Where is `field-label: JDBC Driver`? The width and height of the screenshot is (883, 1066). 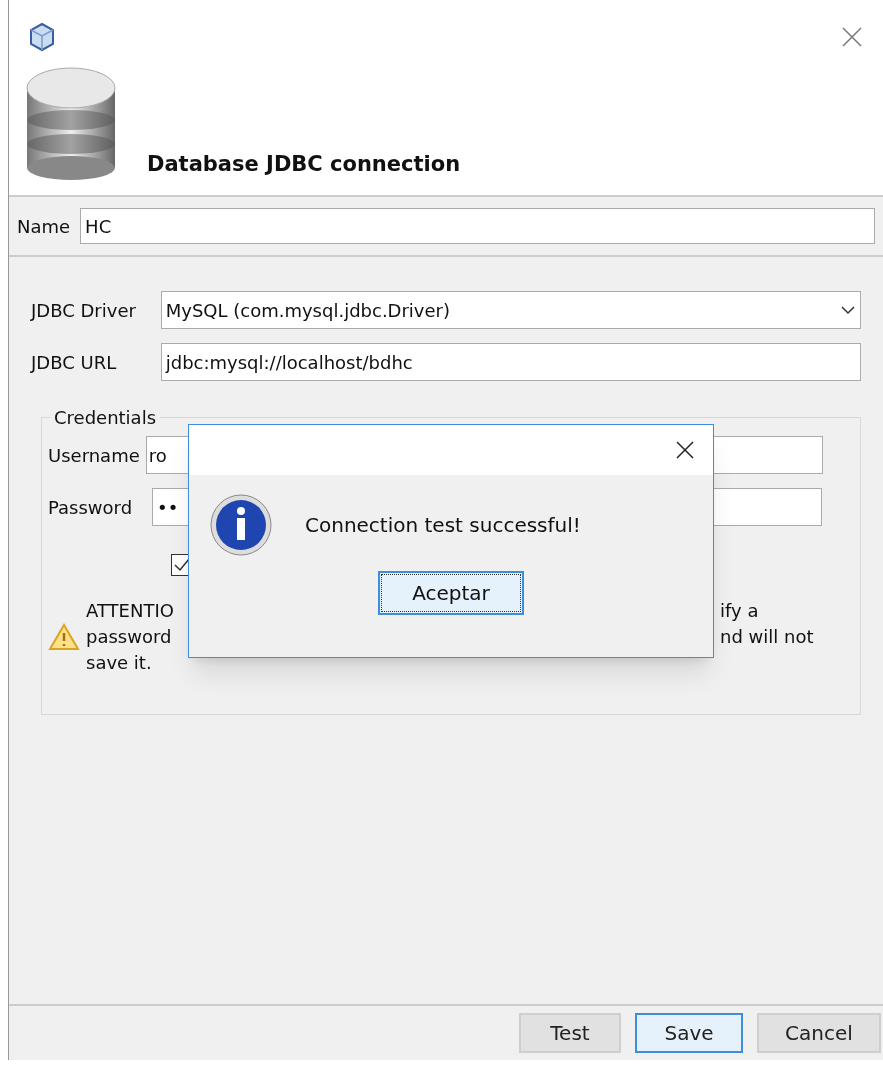
field-label: JDBC Driver is located at coordinates (84, 310).